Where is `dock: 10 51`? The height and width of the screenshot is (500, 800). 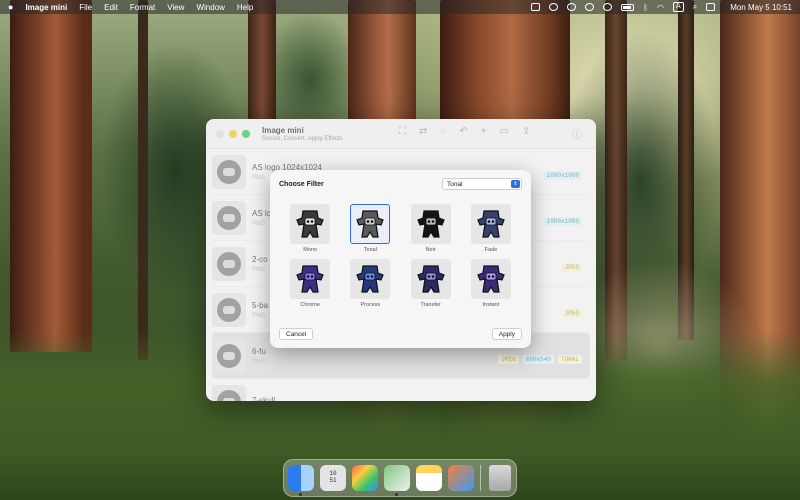
dock: 10 51 is located at coordinates (400, 478).